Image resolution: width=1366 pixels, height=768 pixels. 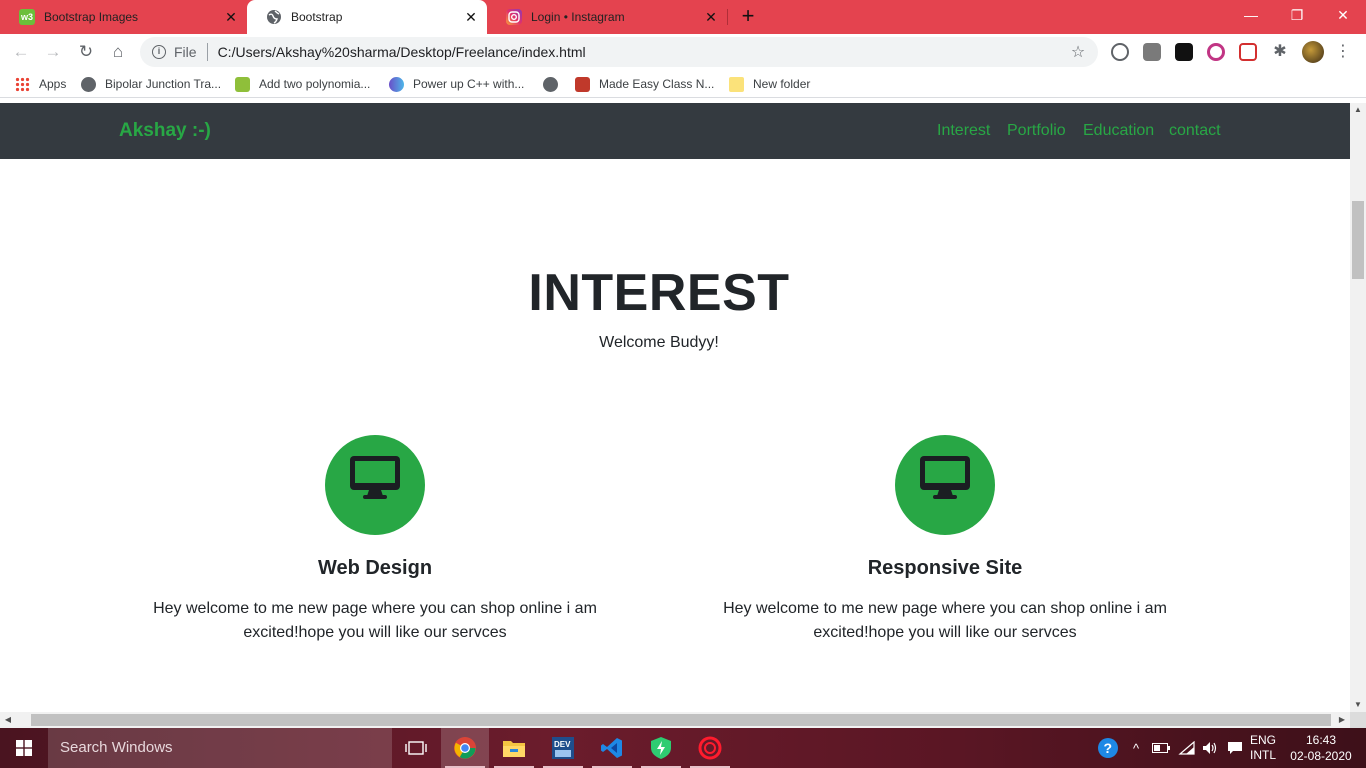 I want to click on tab-instagram: Login • Instagram ✕, so click(x=607, y=17).